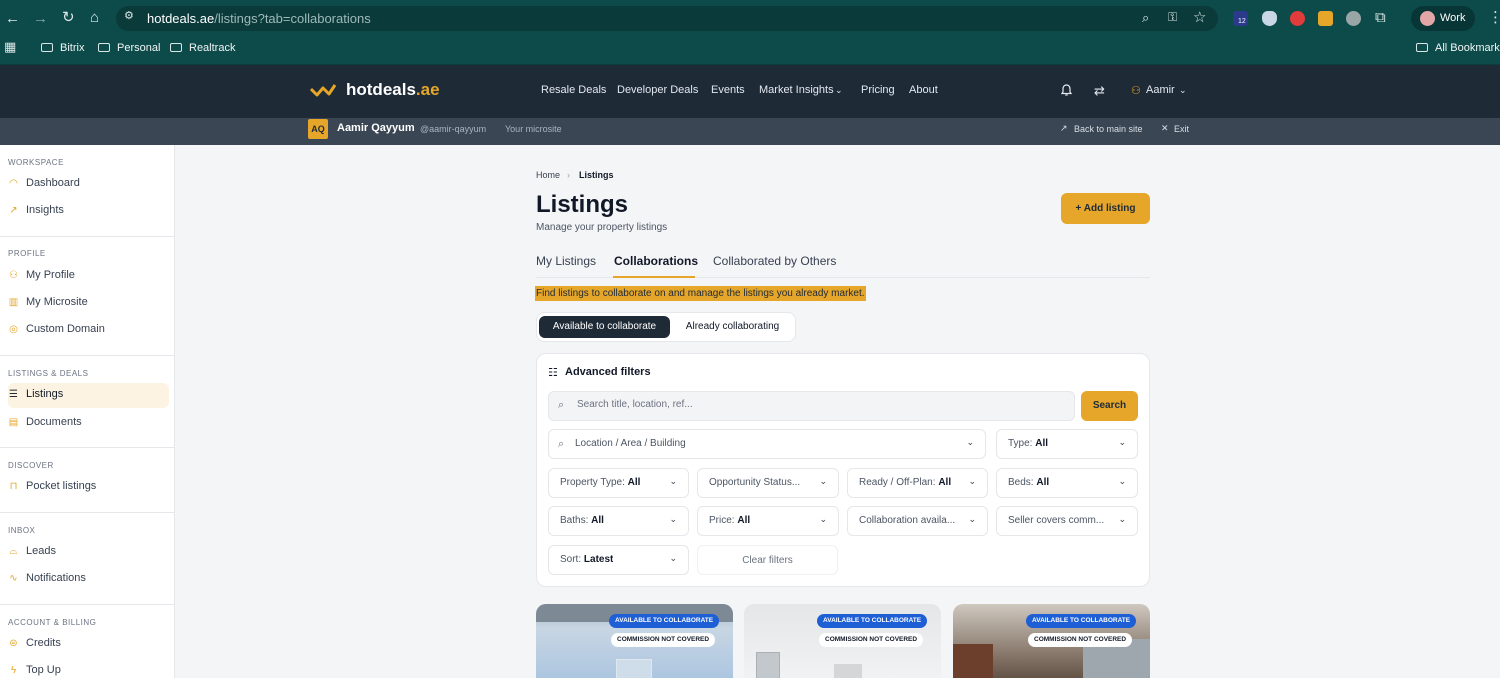 This screenshot has height=678, width=1500. What do you see at coordinates (393, 90) in the screenshot?
I see `logo-text: hotdeals.ae` at bounding box center [393, 90].